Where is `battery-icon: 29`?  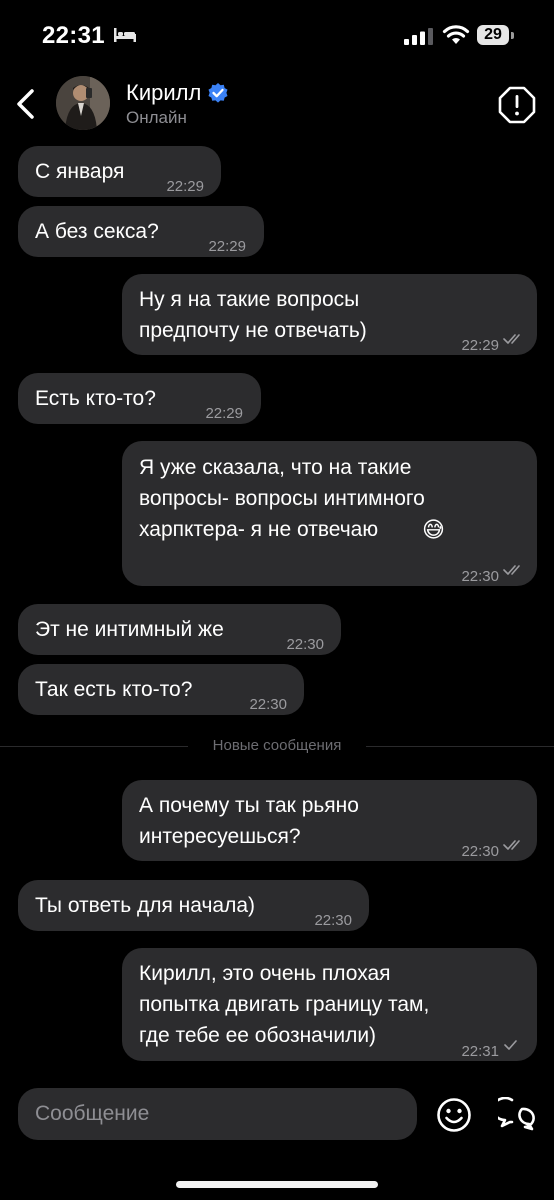
battery-icon: 29 is located at coordinates (496, 36).